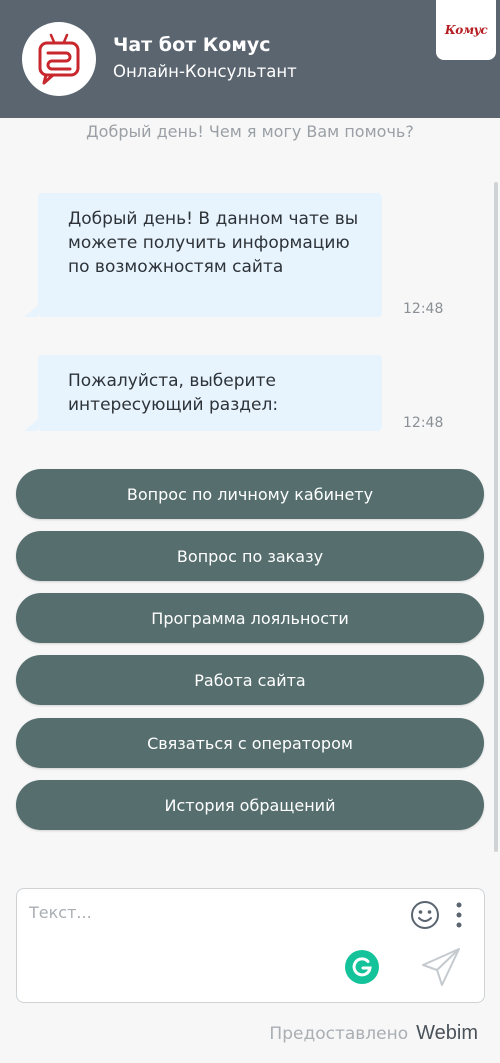  Describe the element at coordinates (250, 59) in the screenshot. I see `chat-header: Чат бот Комус Онлайн-Консультант Комус` at that location.